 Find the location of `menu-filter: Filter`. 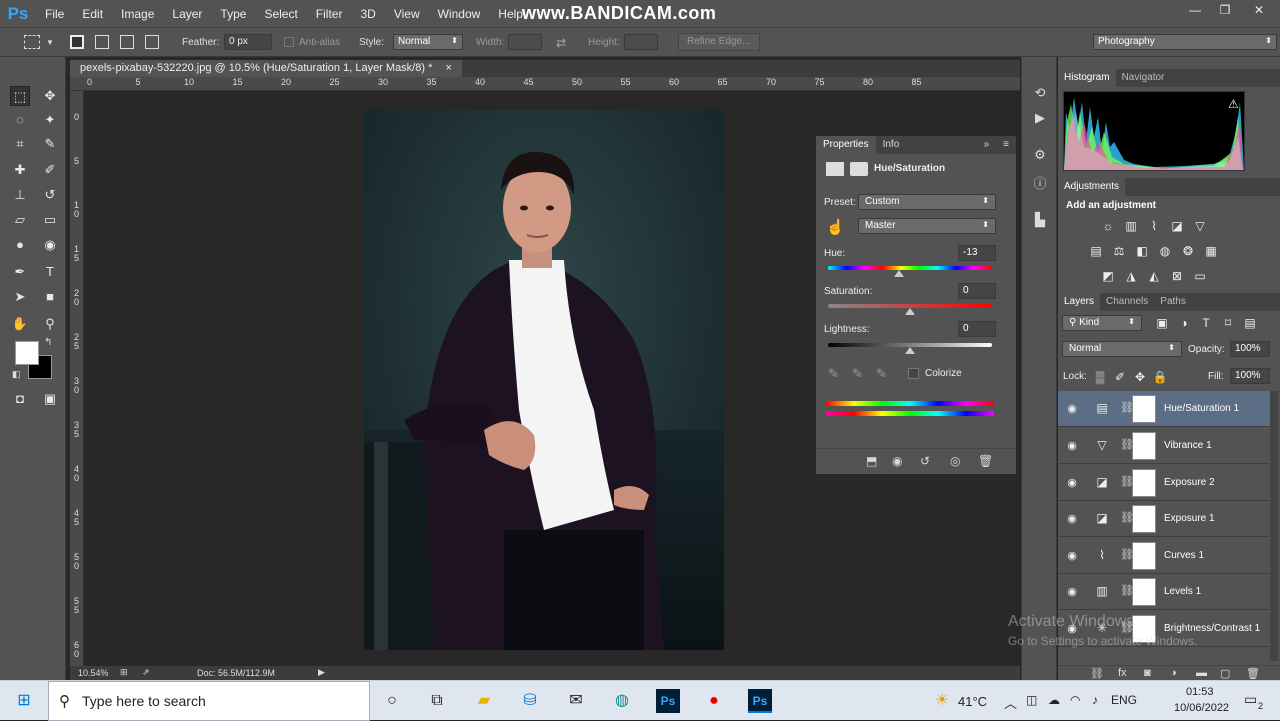

menu-filter: Filter is located at coordinates (329, 14).